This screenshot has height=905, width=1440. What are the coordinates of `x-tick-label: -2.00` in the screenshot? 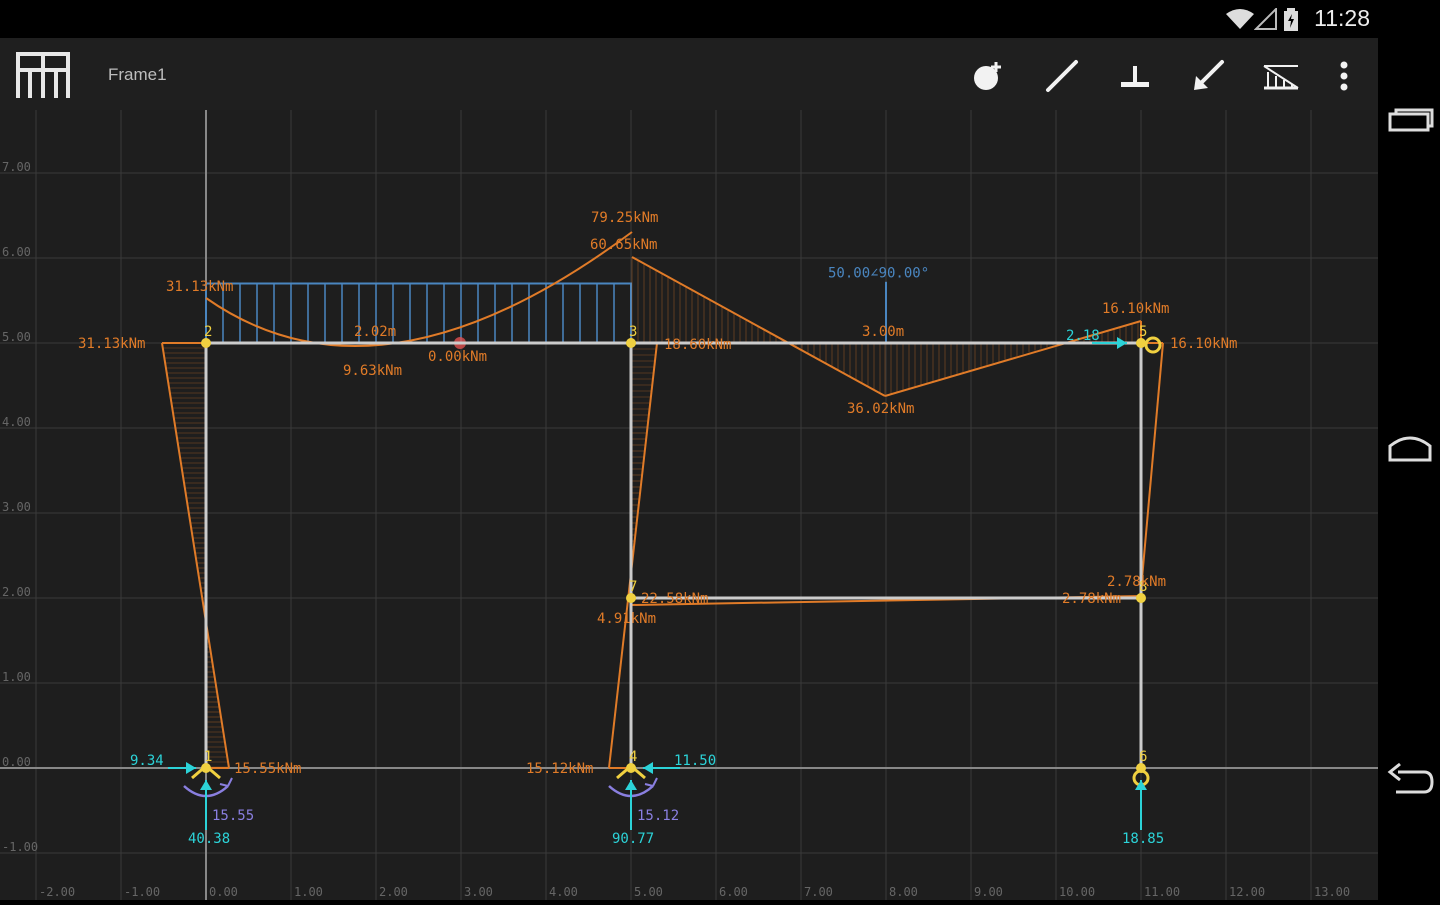 It's located at (57, 892).